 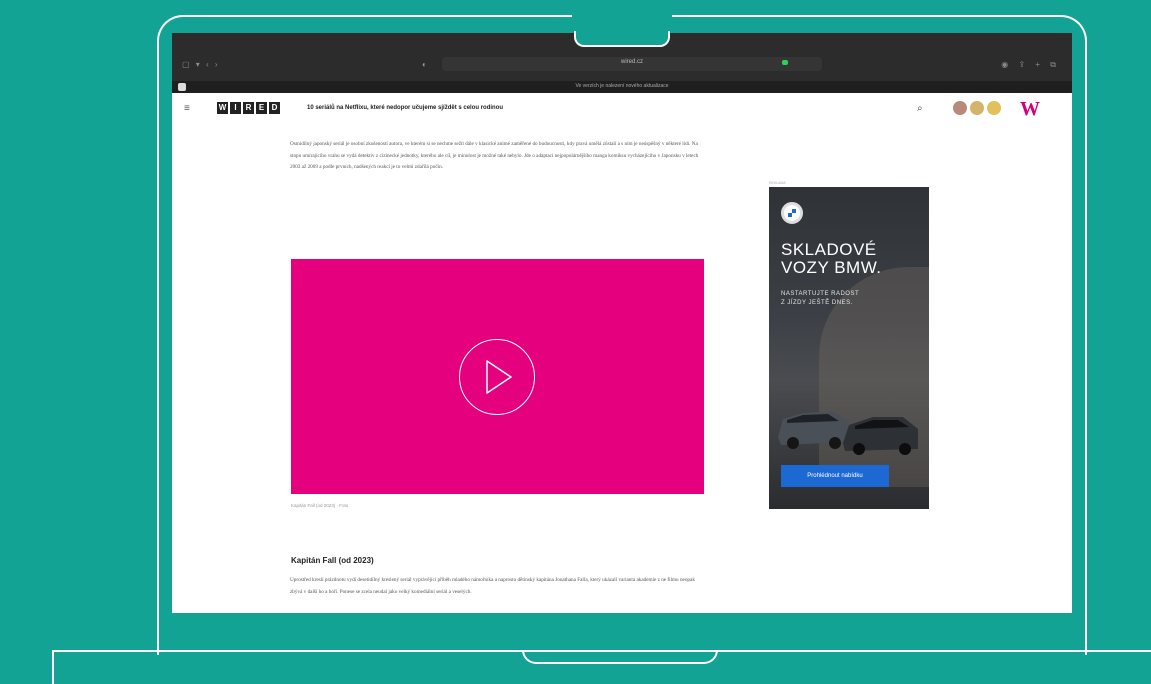 I want to click on shield-icon: ◐, so click(x=424, y=64).